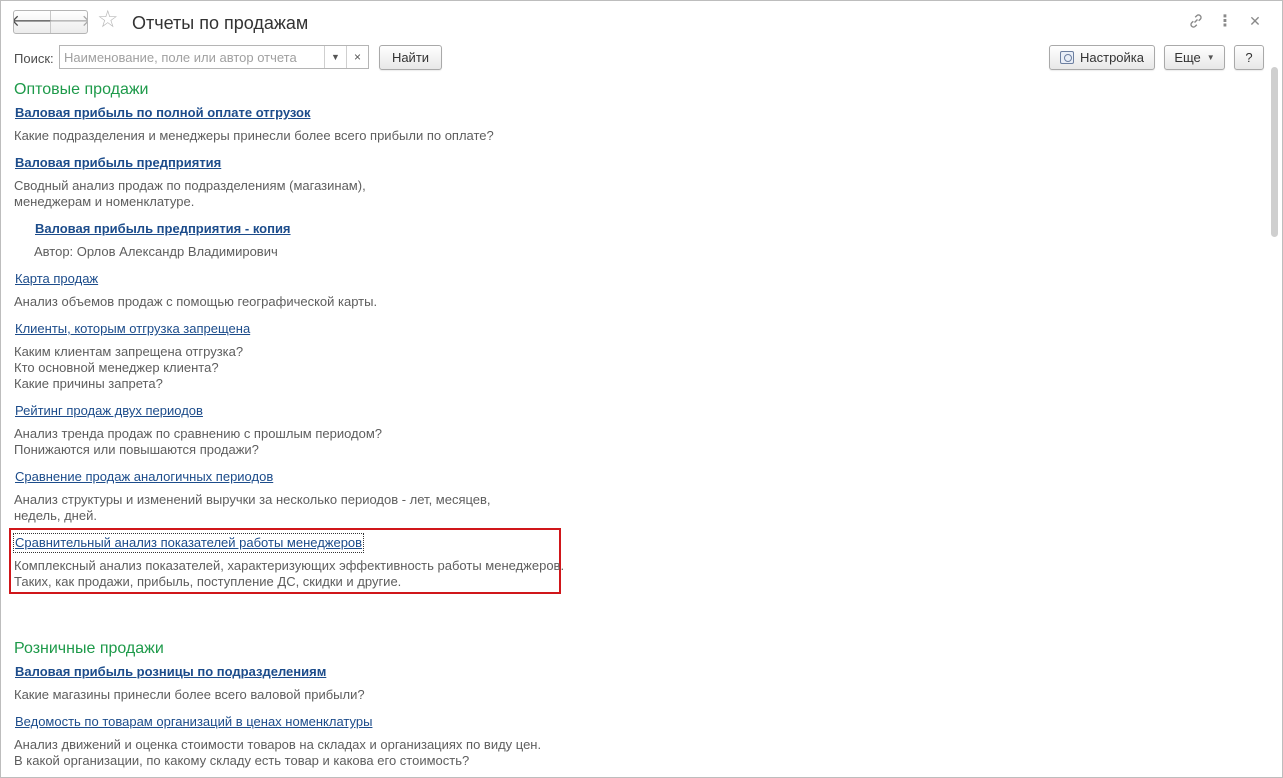 The width and height of the screenshot is (1283, 778). What do you see at coordinates (1225, 21) in the screenshot?
I see `more-vertical-icon: ⋮` at bounding box center [1225, 21].